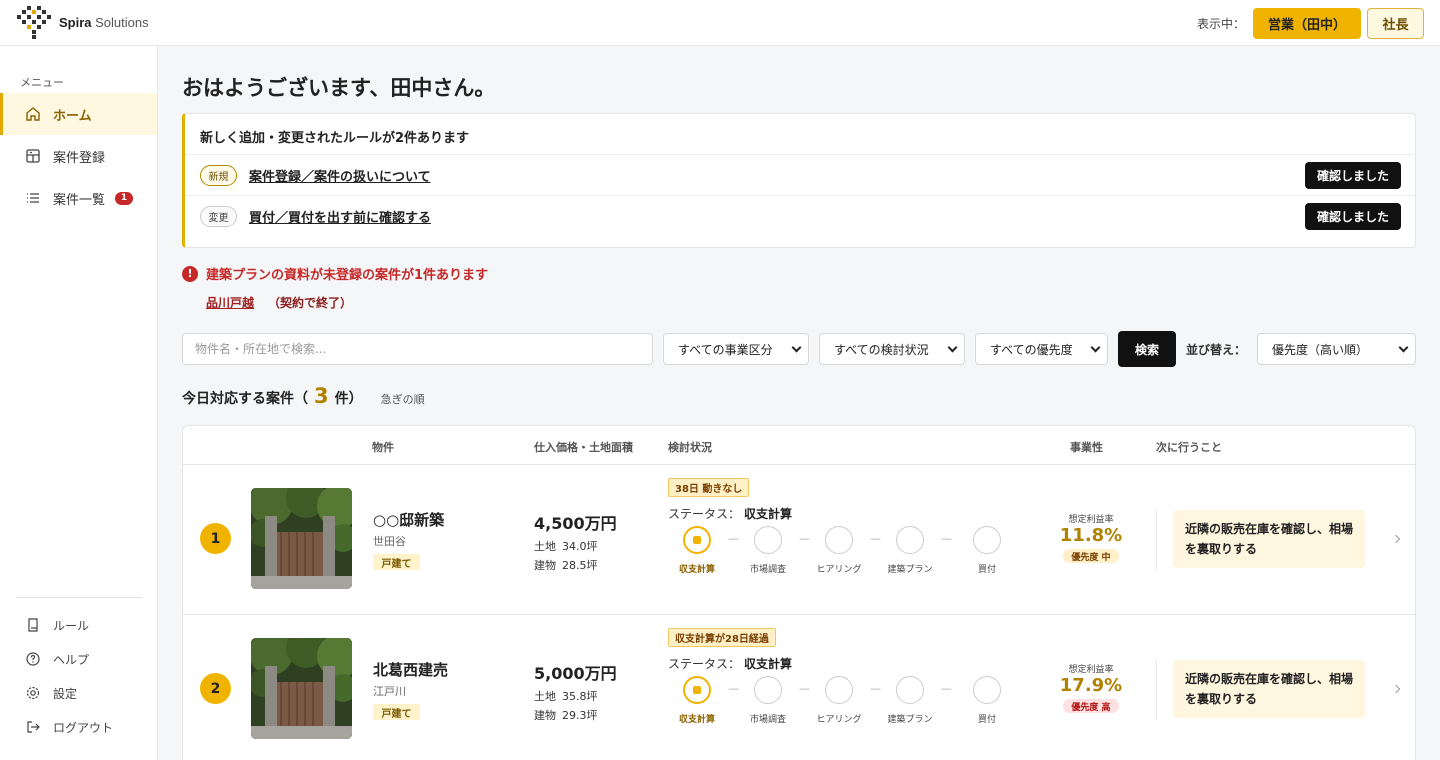 The height and width of the screenshot is (760, 1440). Describe the element at coordinates (1189, 447) in the screenshot. I see `column-header-next: 次に行うこと` at that location.